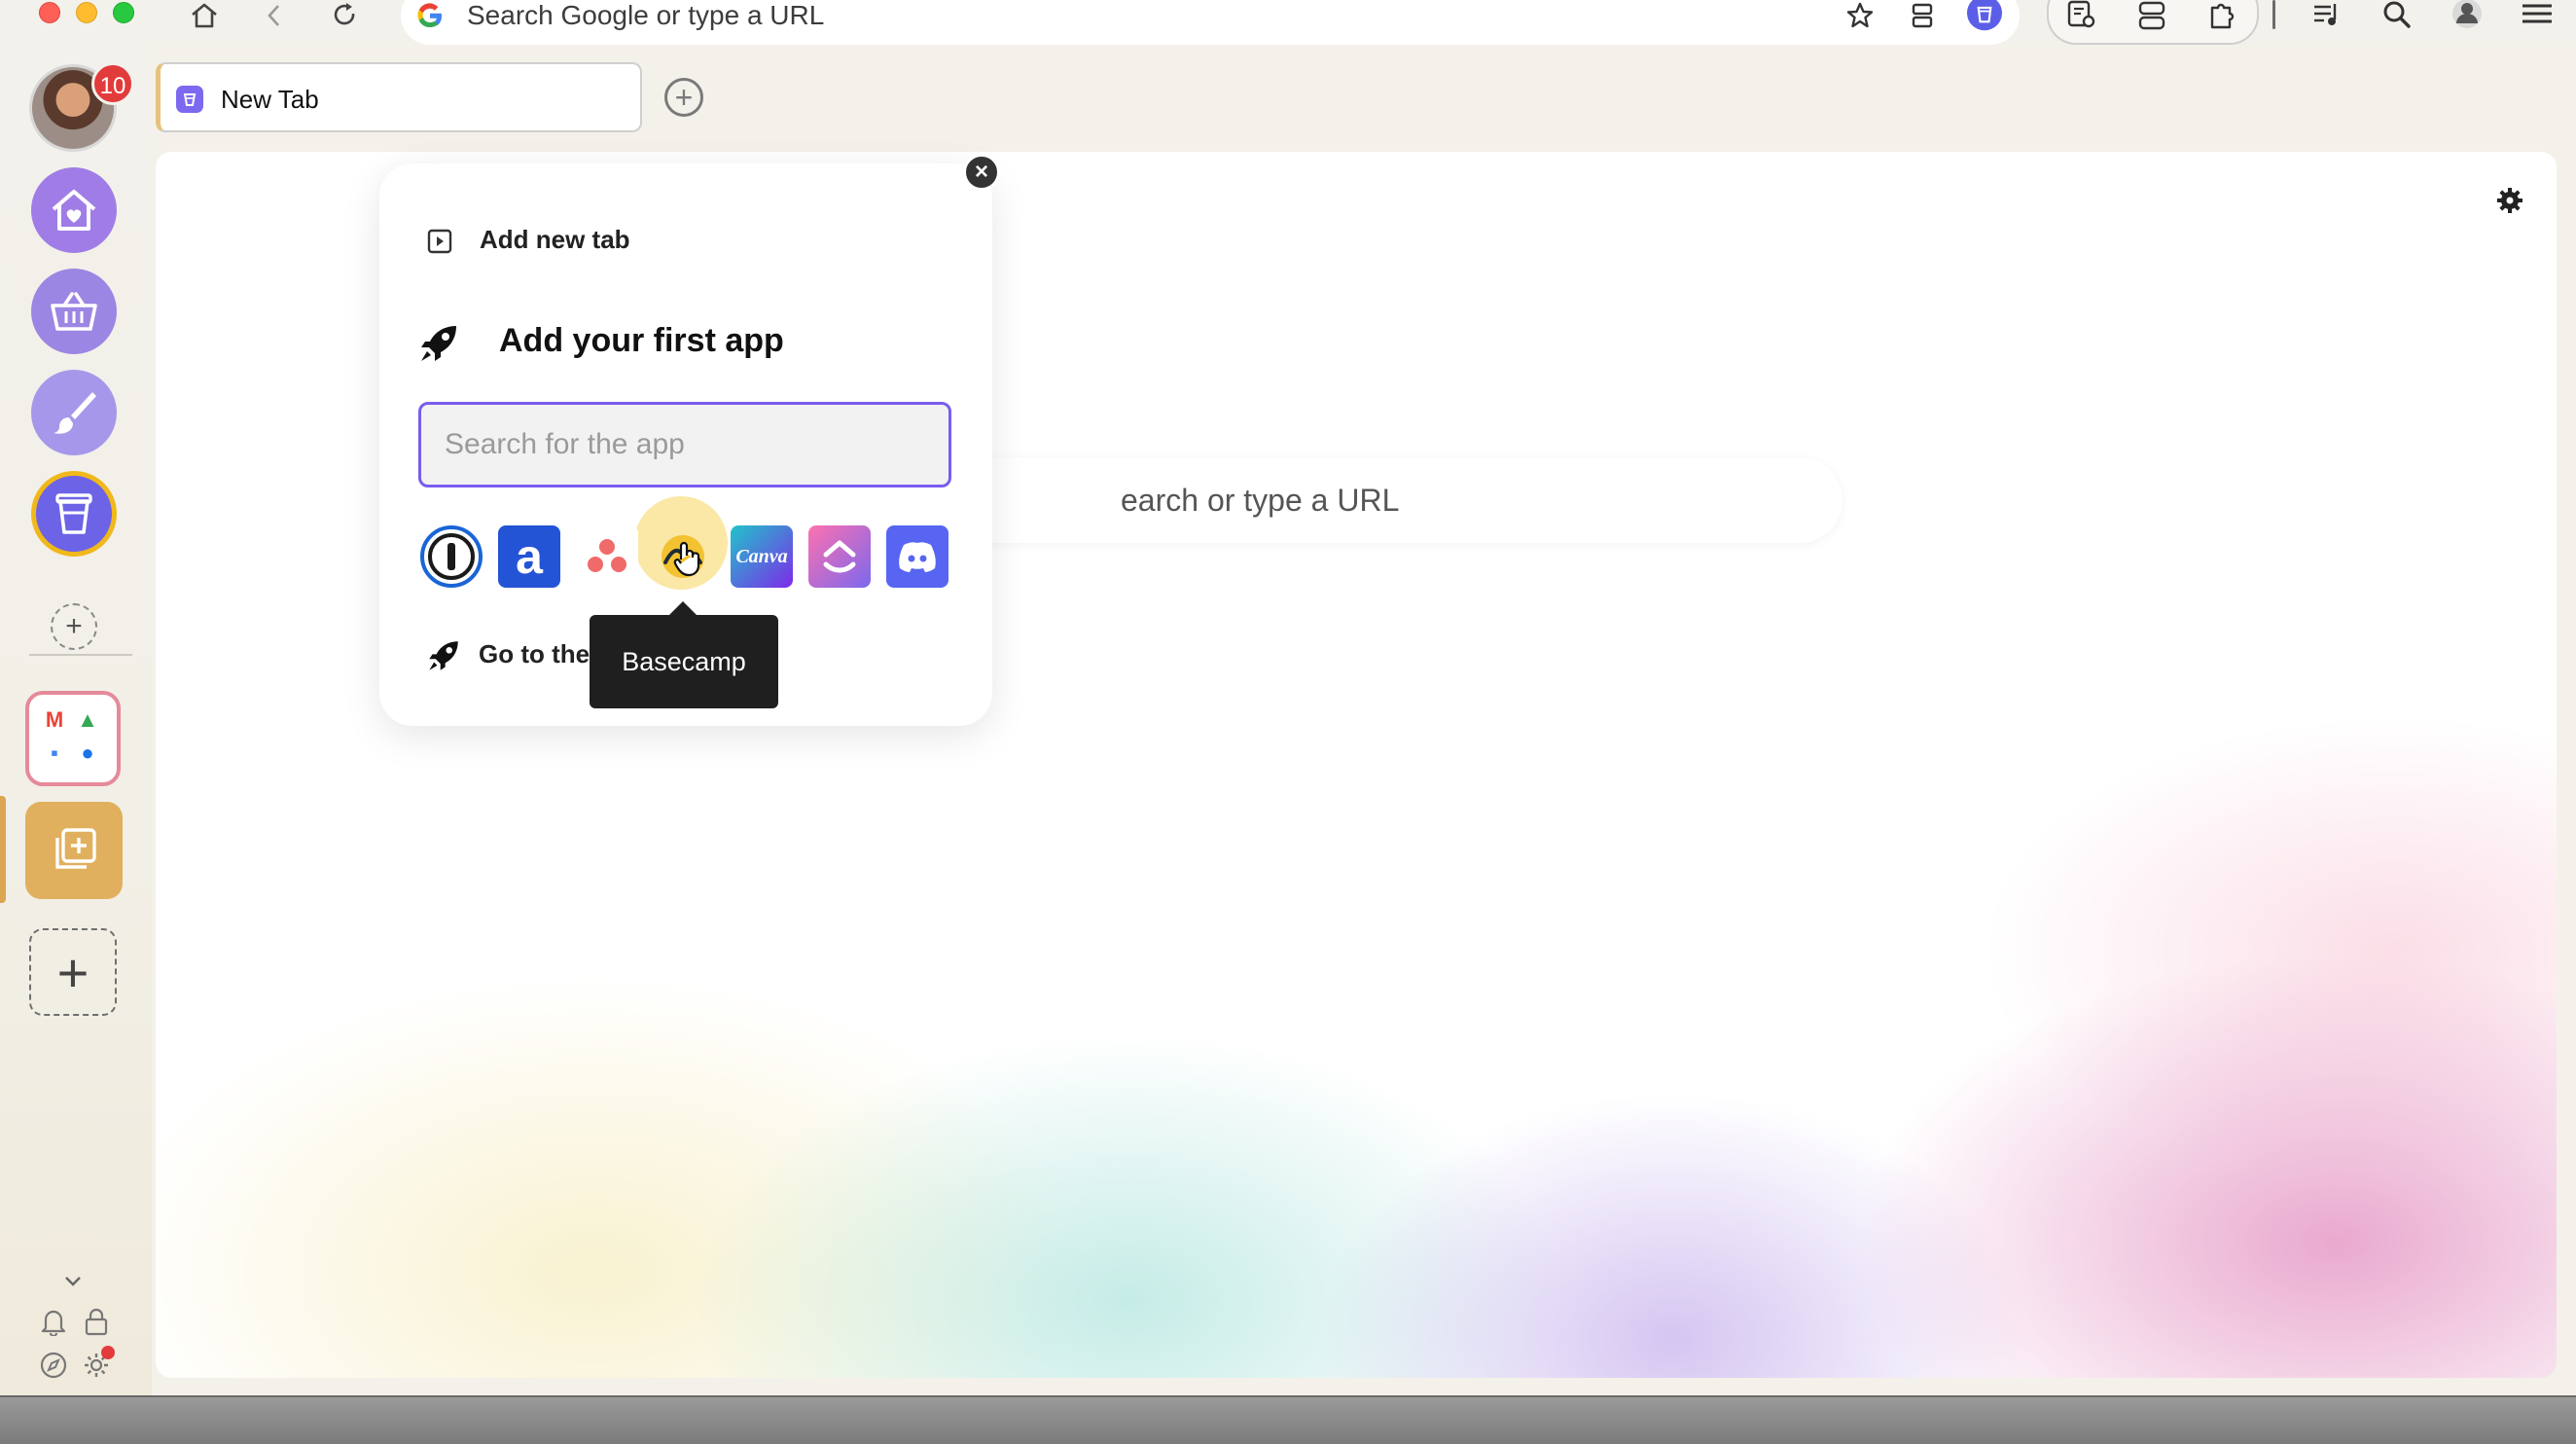  Describe the element at coordinates (53, 1321) in the screenshot. I see `bell-icon` at that location.